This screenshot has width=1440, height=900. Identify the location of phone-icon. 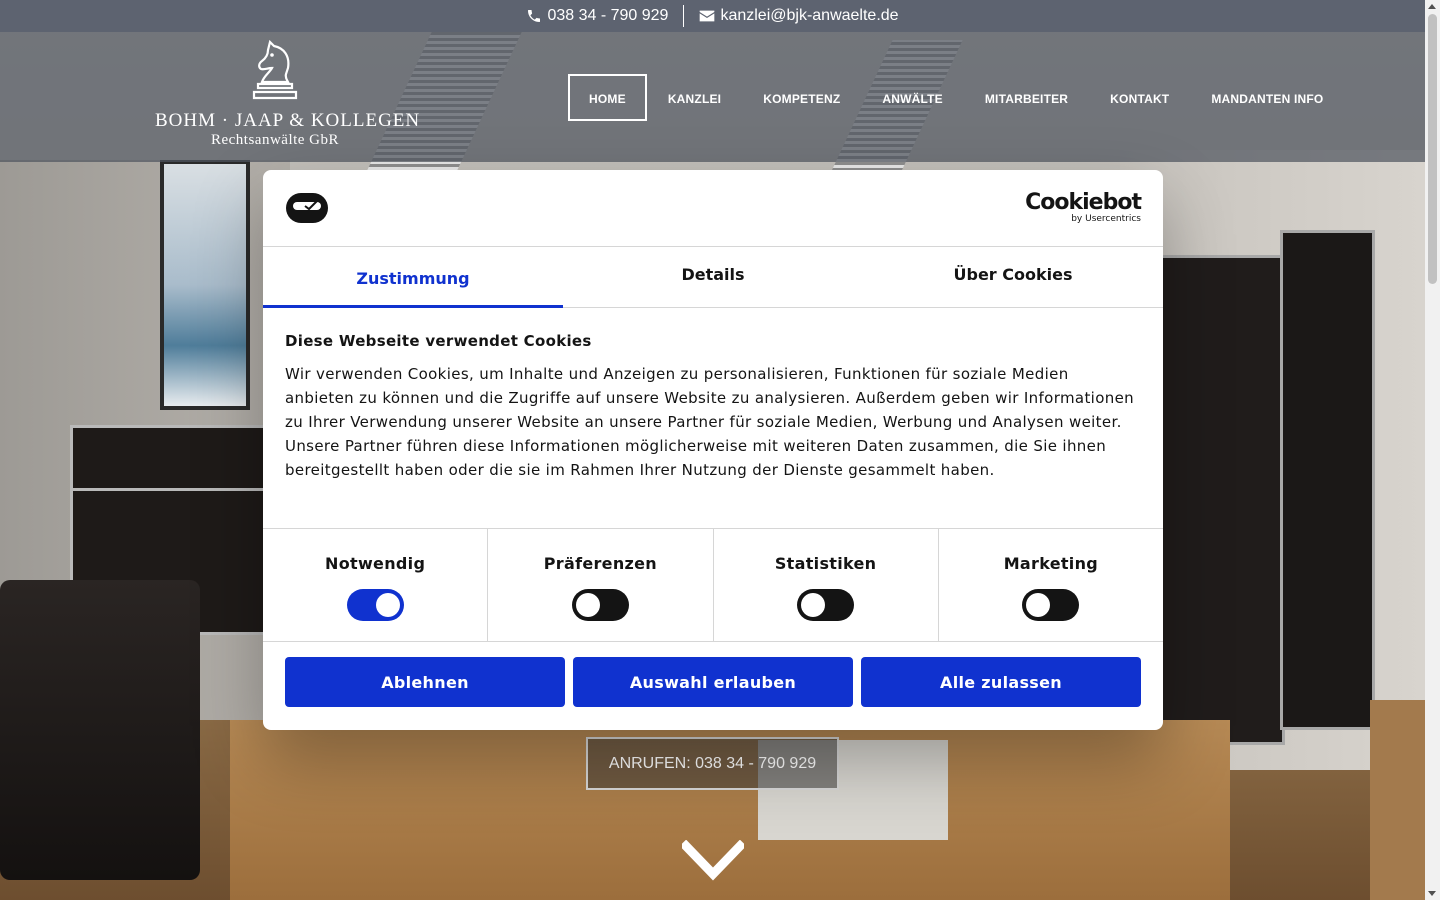
(534, 16).